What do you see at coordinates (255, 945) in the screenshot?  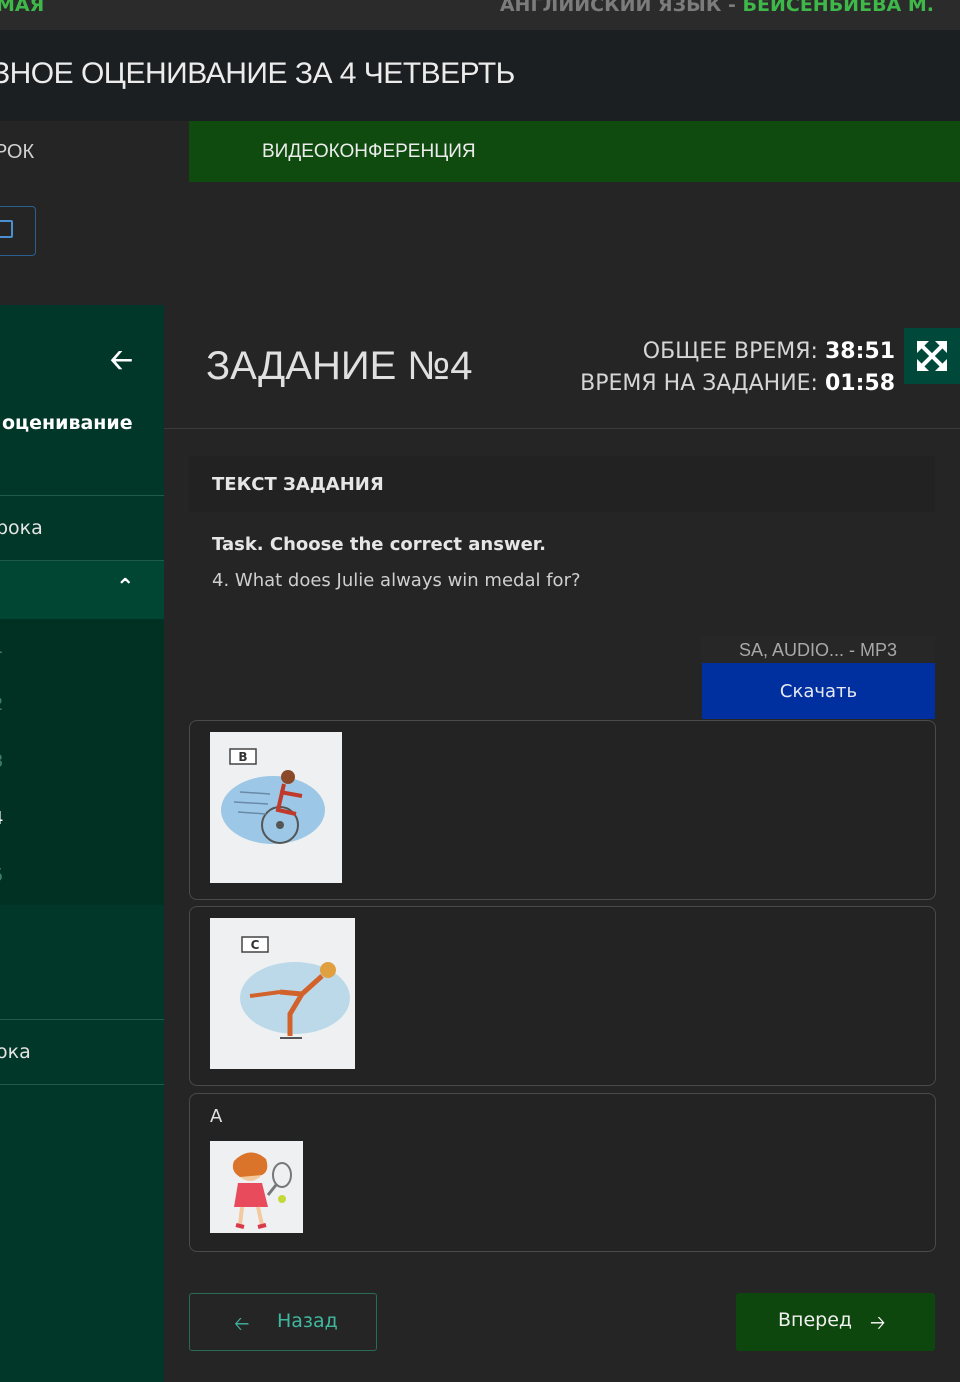 I see `picture-label-c: C` at bounding box center [255, 945].